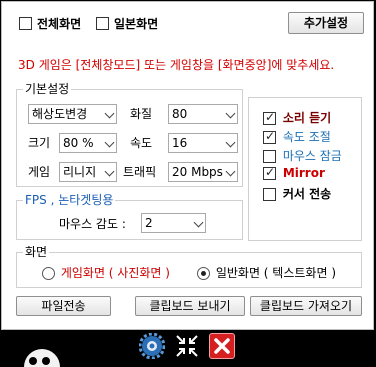  I want to click on option-sound: 소리 듣기, so click(297, 117).